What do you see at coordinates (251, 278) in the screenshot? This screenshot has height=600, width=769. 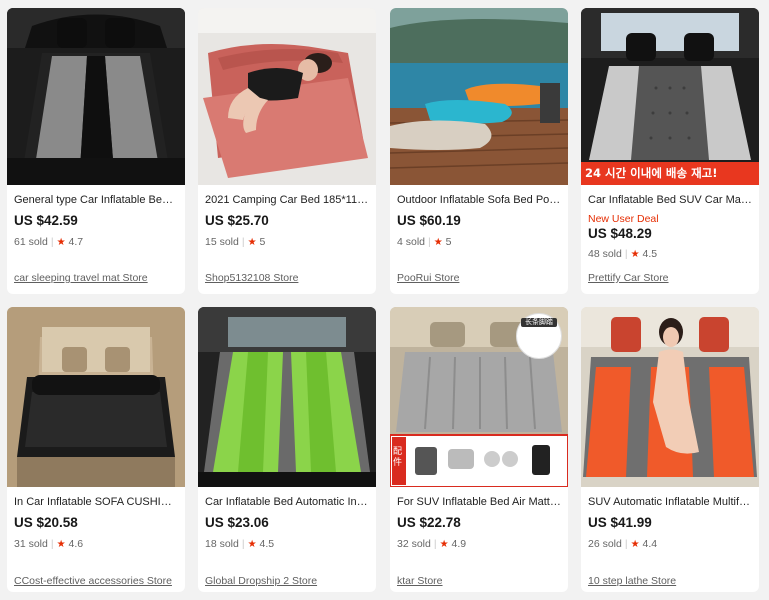 I see `store-link: Shop5132108 Store` at bounding box center [251, 278].